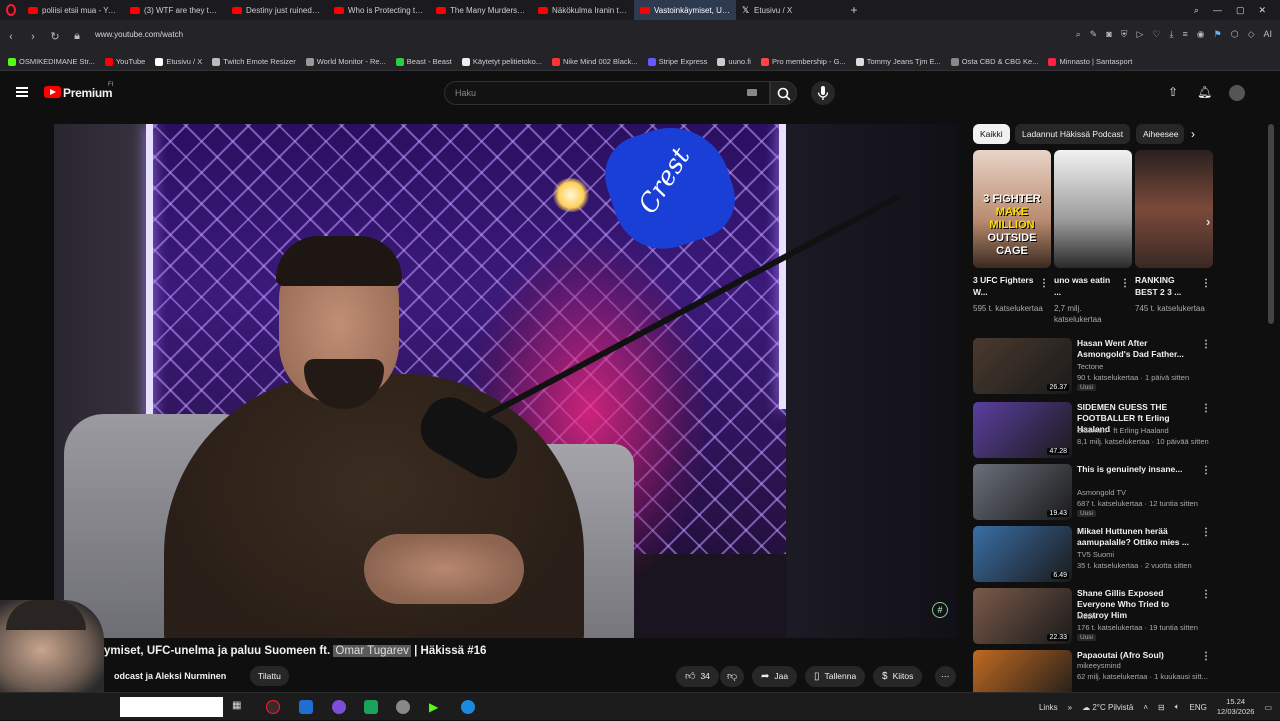 The width and height of the screenshot is (1280, 721). Describe the element at coordinates (697, 676) in the screenshot. I see `like-button: 👍︎ 34` at that location.